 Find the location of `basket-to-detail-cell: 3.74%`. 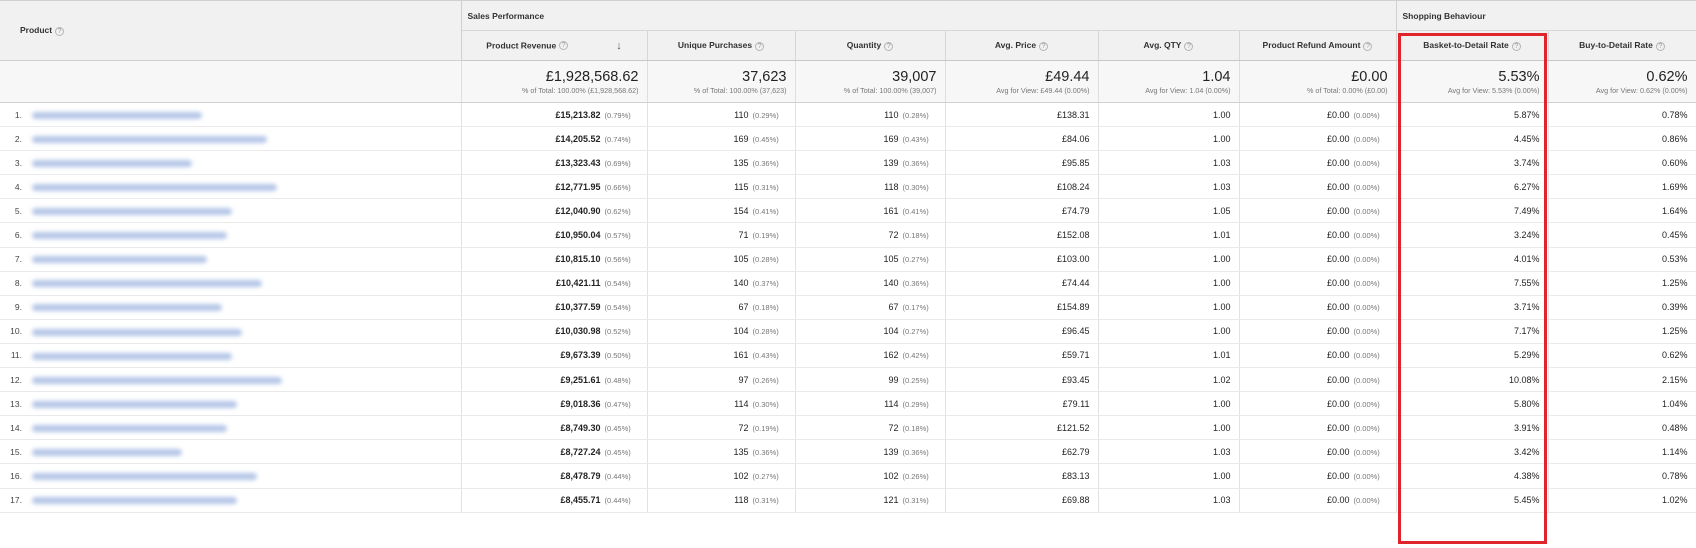

basket-to-detail-cell: 3.74% is located at coordinates (1472, 163).